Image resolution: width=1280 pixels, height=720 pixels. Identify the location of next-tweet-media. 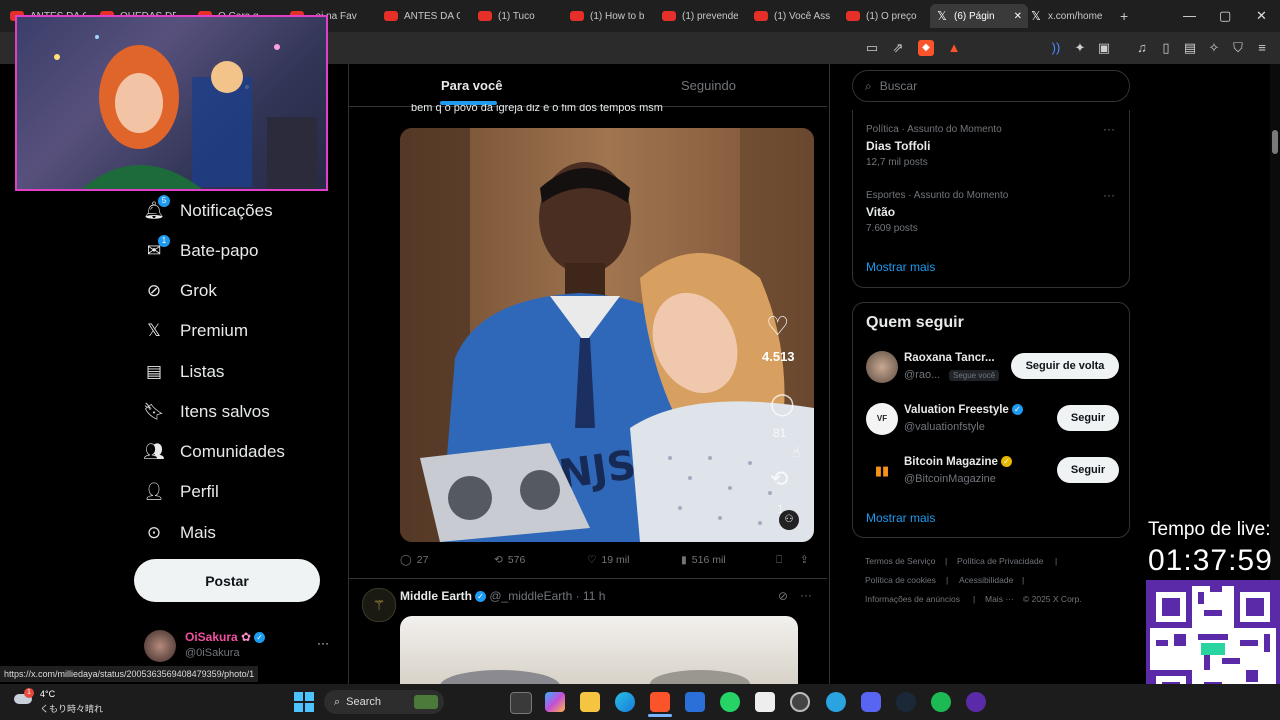
(599, 650).